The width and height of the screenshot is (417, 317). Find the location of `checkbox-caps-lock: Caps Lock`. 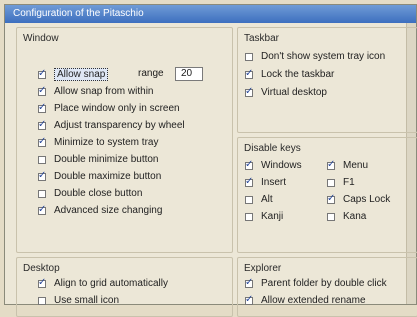

checkbox-caps-lock: Caps Lock is located at coordinates (358, 199).